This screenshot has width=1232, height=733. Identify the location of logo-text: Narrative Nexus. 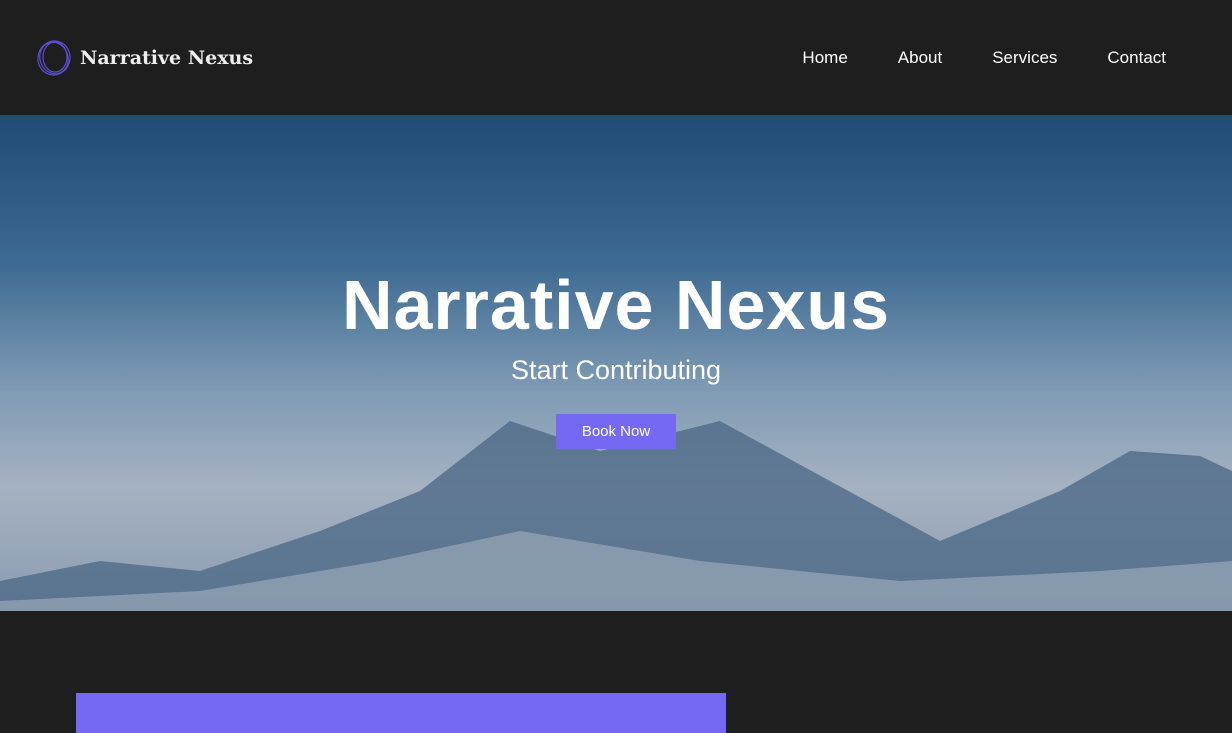
(167, 57).